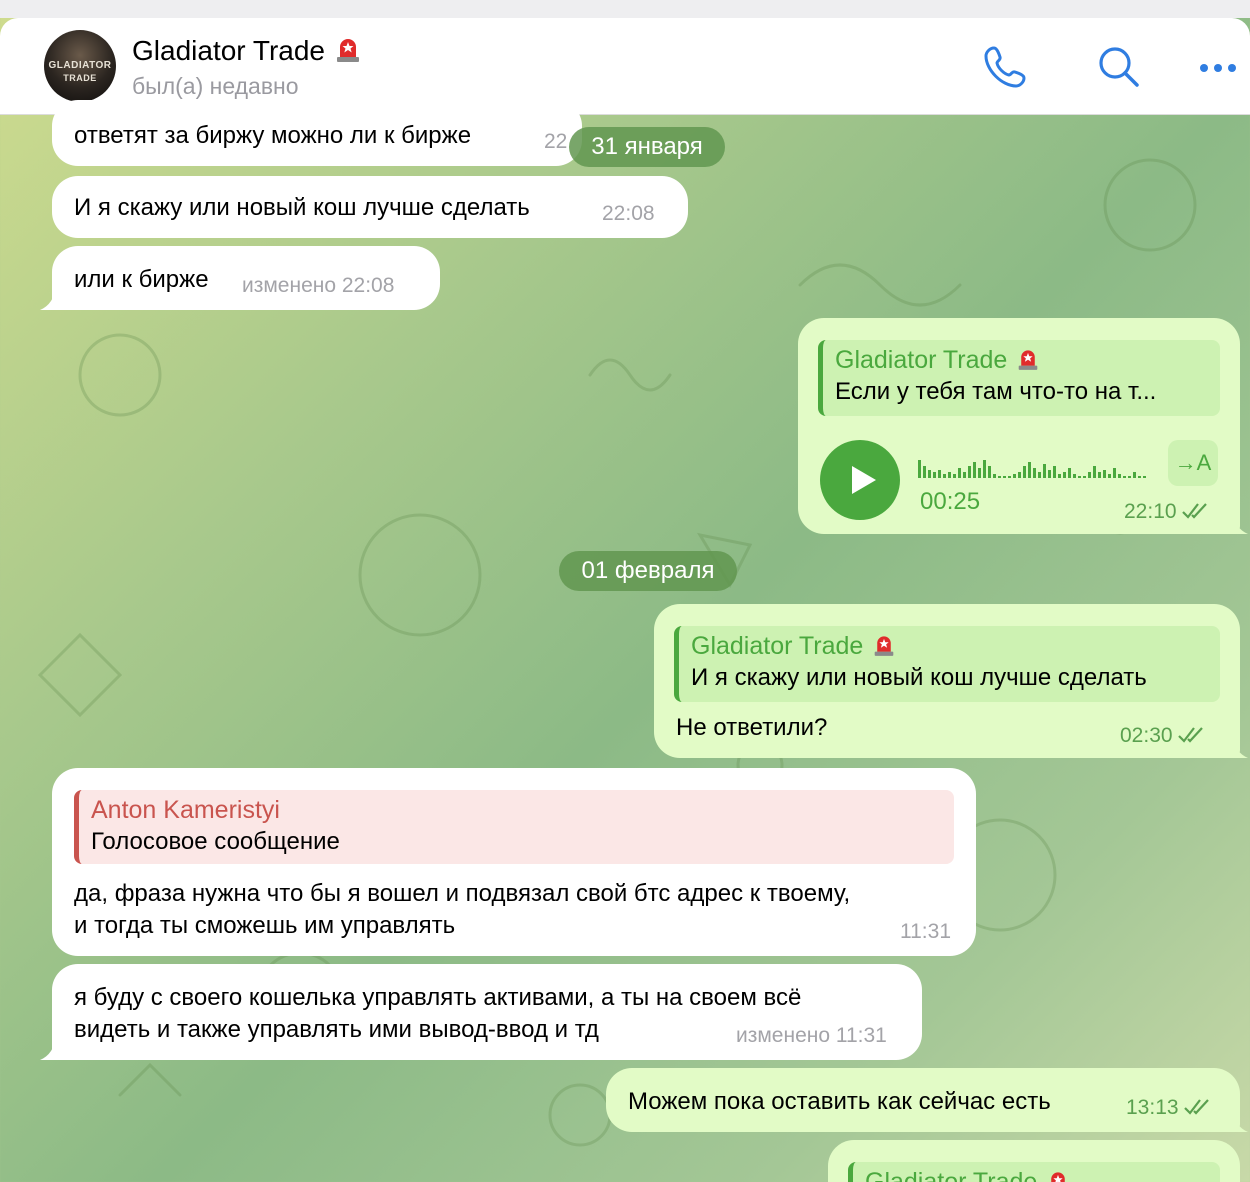 The image size is (1250, 1182). Describe the element at coordinates (556, 141) in the screenshot. I see `message-time: 22` at that location.